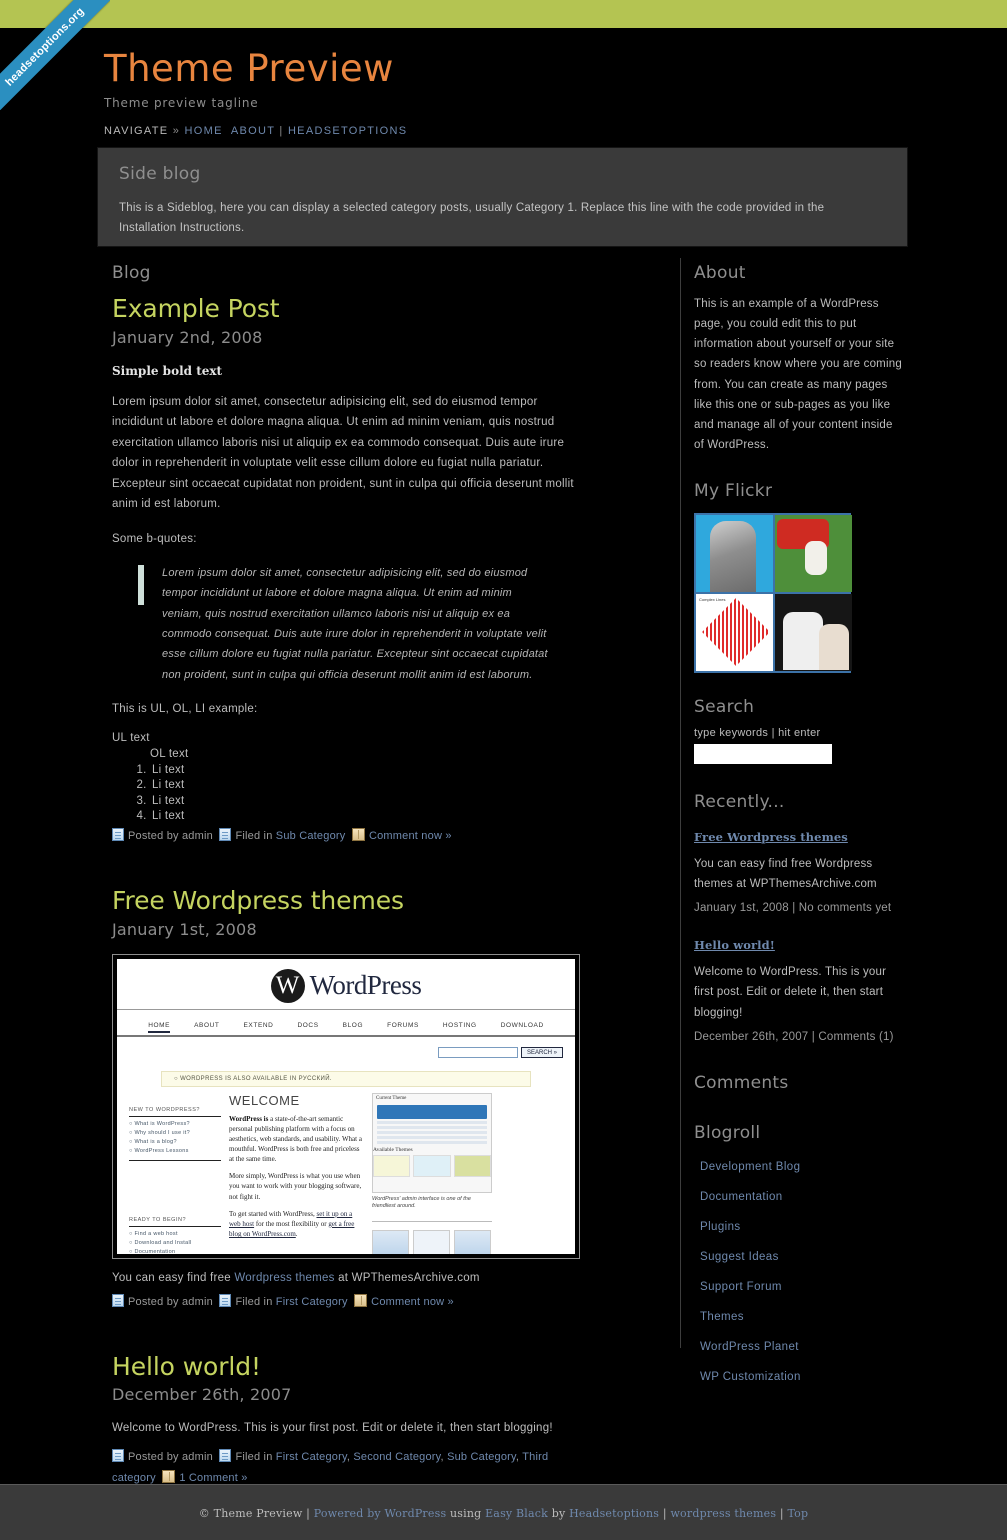  Describe the element at coordinates (176, 131) in the screenshot. I see `navigate-arrow-icon: »` at that location.